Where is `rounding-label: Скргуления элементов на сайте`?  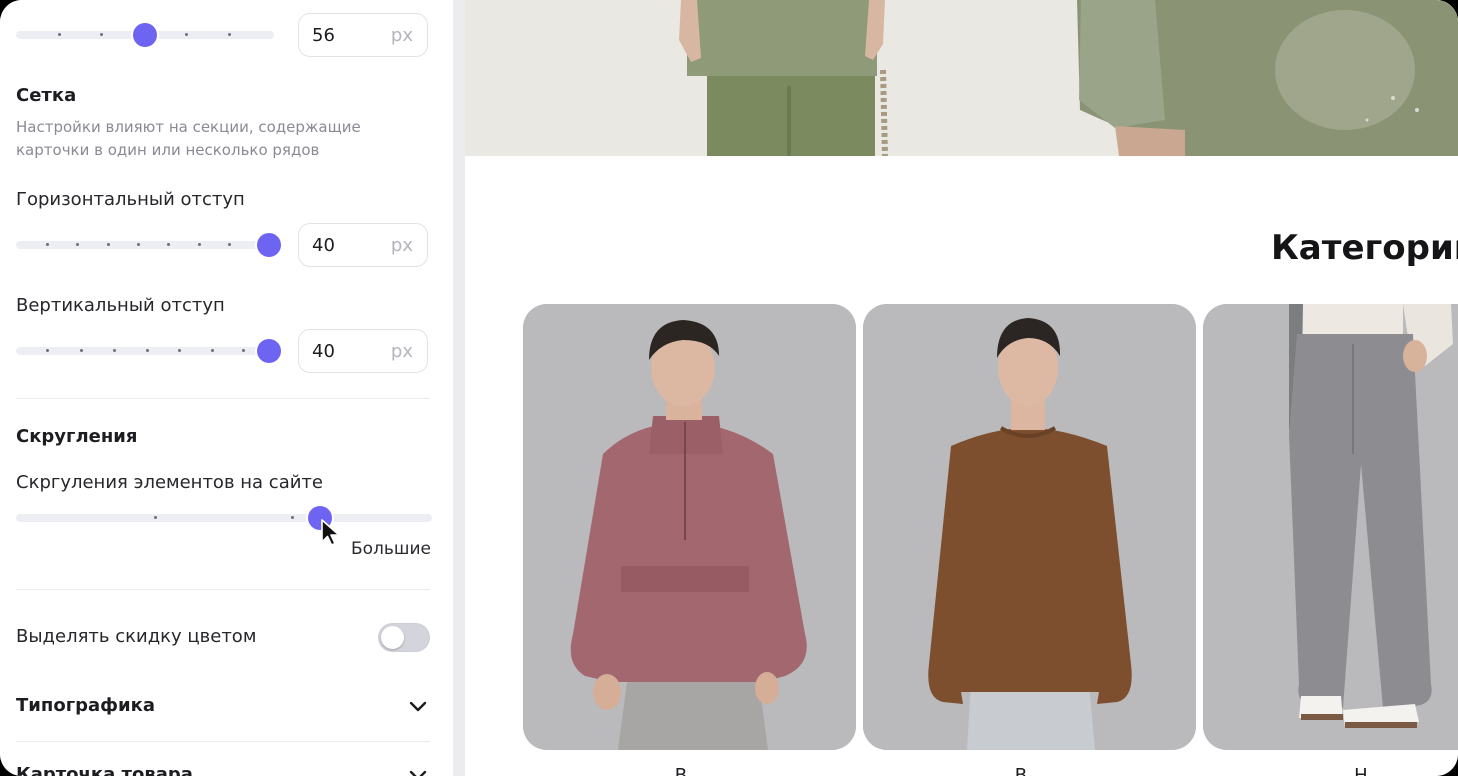 rounding-label: Скргуления элементов на сайте is located at coordinates (169, 482).